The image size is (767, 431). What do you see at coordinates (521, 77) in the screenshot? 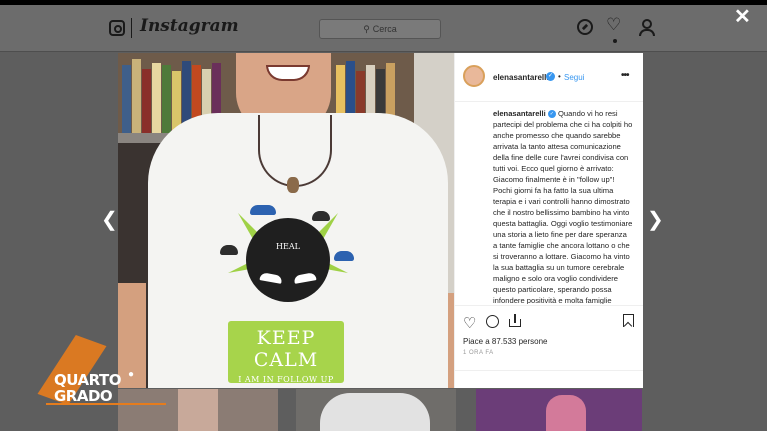
I see `username-link: elenasantarelli` at bounding box center [521, 77].